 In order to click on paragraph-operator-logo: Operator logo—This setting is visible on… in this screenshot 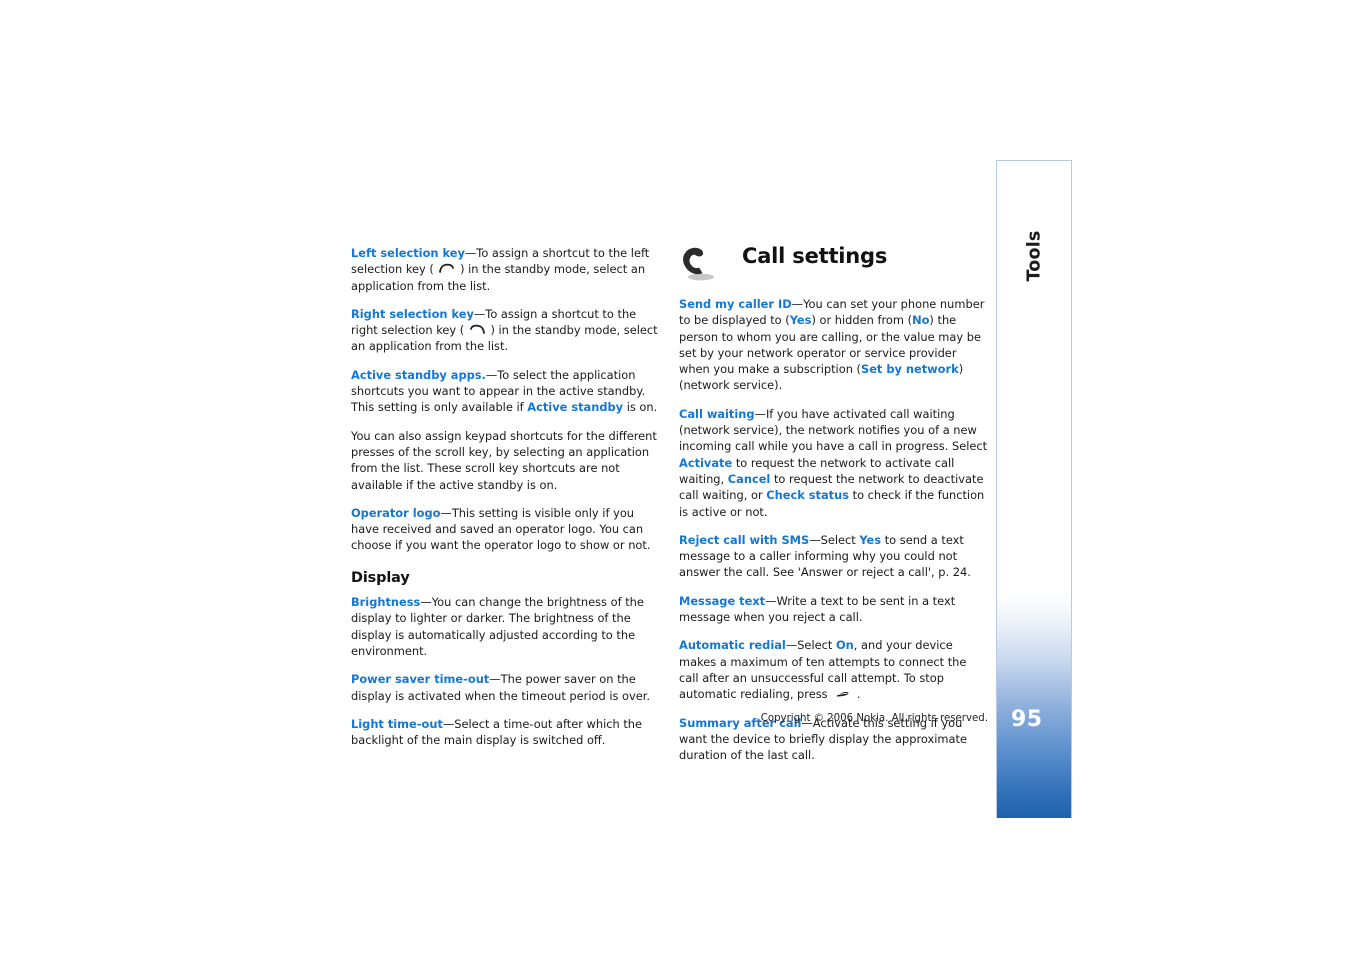, I will do `click(507, 529)`.